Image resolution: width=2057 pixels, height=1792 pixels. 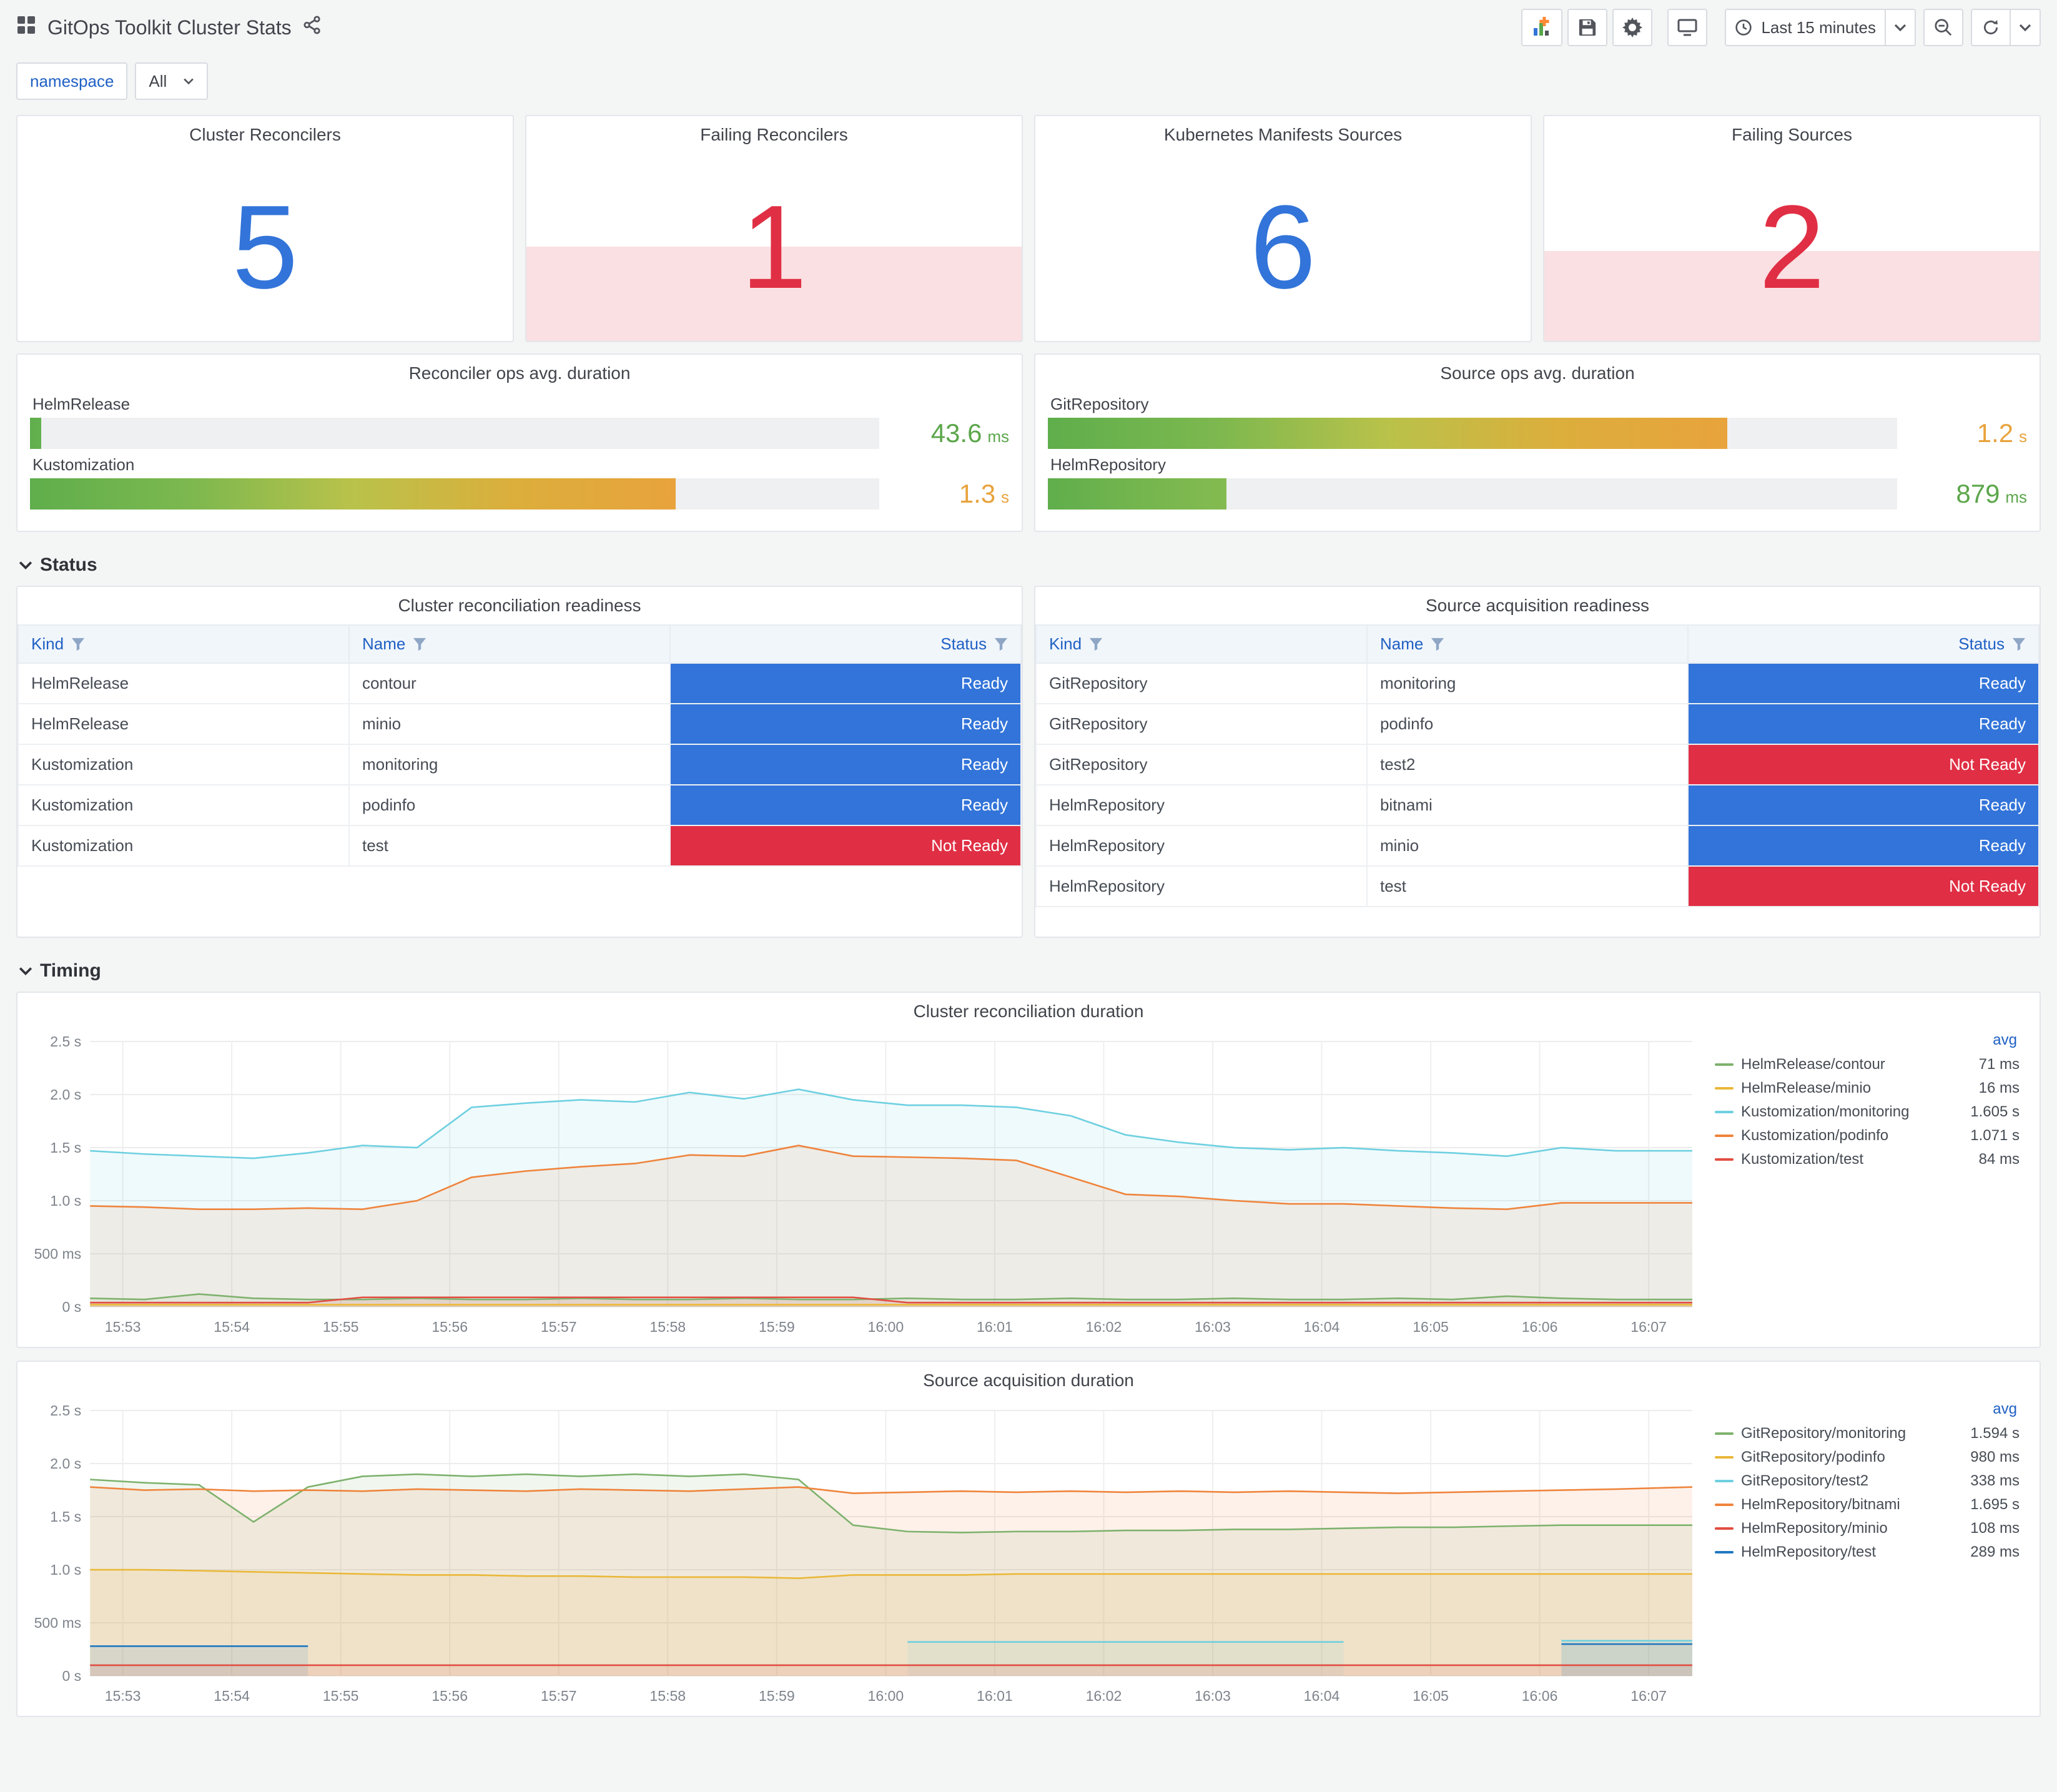 I want to click on series-name: HelmRepository/minio, so click(x=1852, y=1528).